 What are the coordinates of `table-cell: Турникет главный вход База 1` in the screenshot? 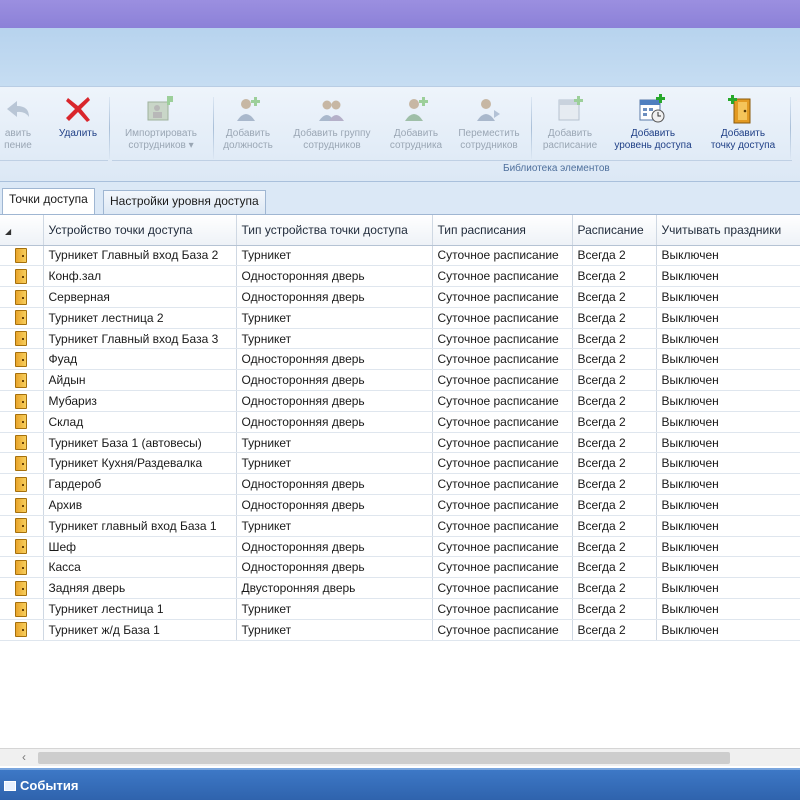 It's located at (140, 526).